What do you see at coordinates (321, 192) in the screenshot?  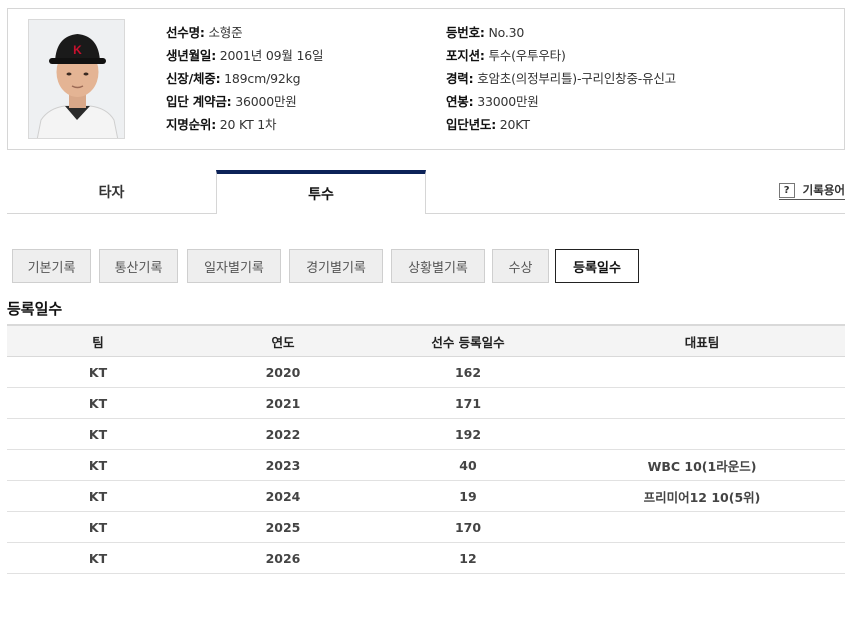 I see `tab-pitcher: 투수` at bounding box center [321, 192].